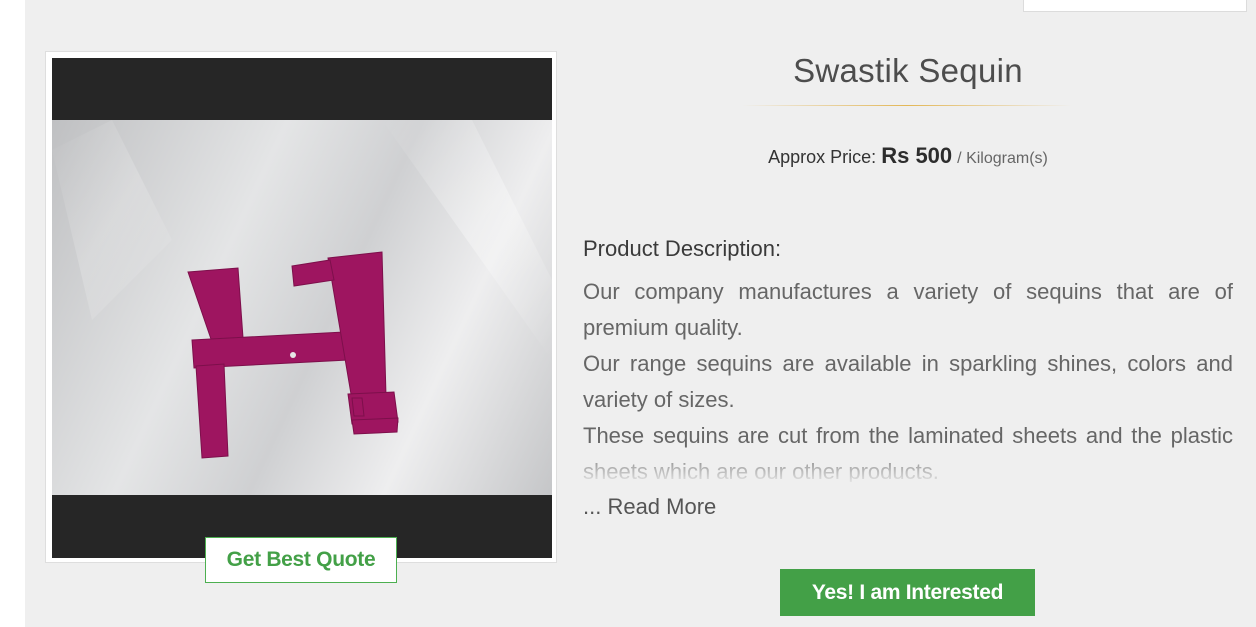  I want to click on product-title: Swastik Sequin, so click(908, 70).